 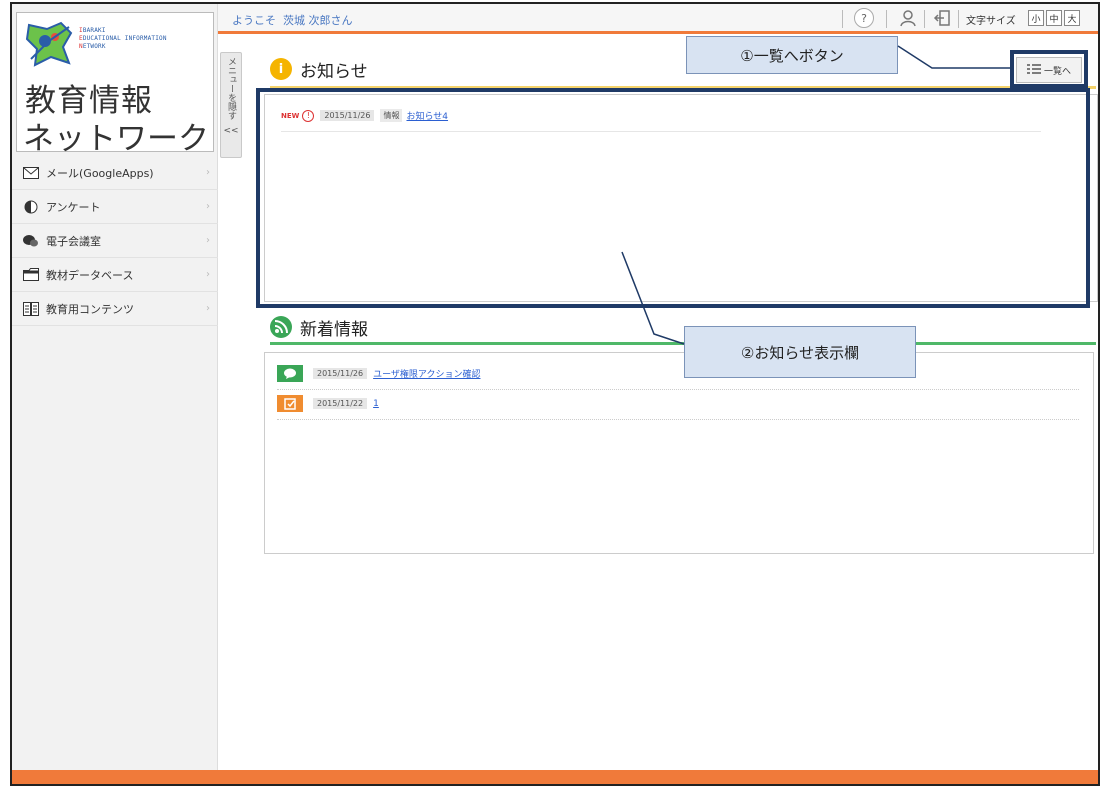 I want to click on callout-list-button: ①一覧へボタン, so click(x=792, y=55).